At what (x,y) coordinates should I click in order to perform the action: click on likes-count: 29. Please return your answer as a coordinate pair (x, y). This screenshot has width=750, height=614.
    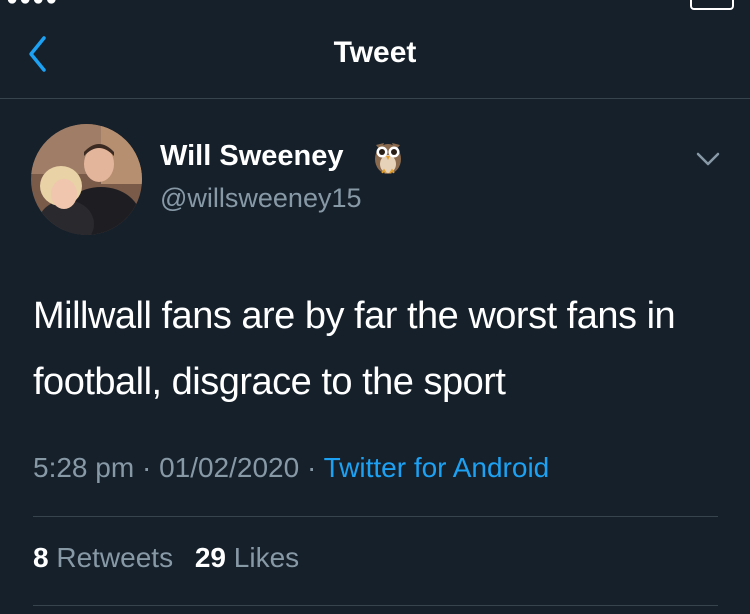
    Looking at the image, I should click on (210, 557).